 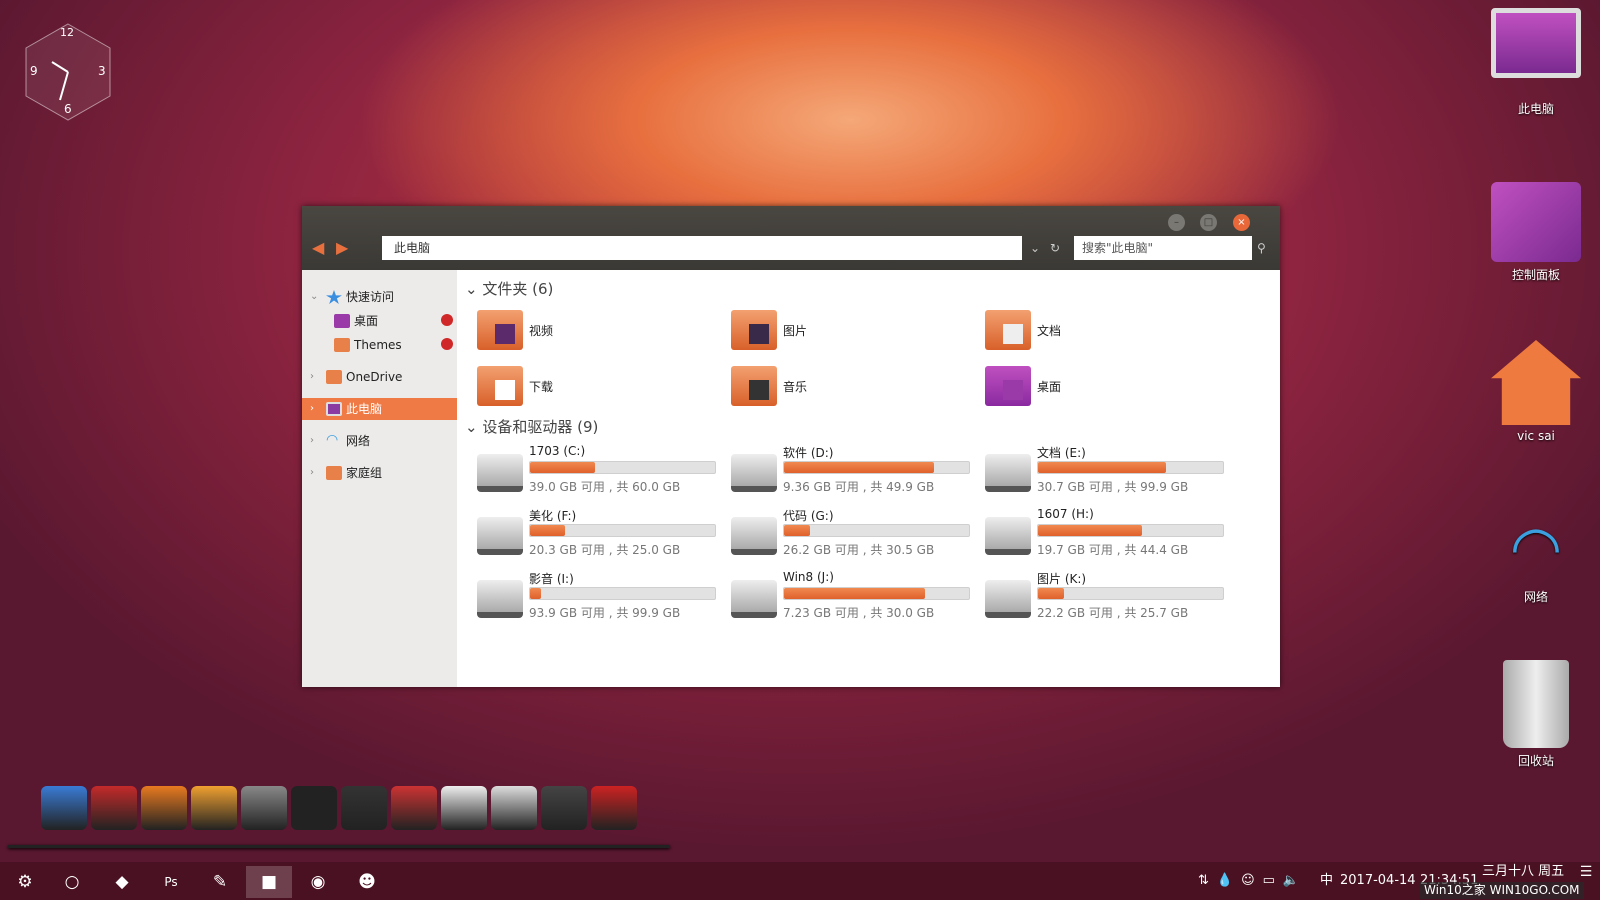 I want to click on dock-notes-icon, so click(x=464, y=808).